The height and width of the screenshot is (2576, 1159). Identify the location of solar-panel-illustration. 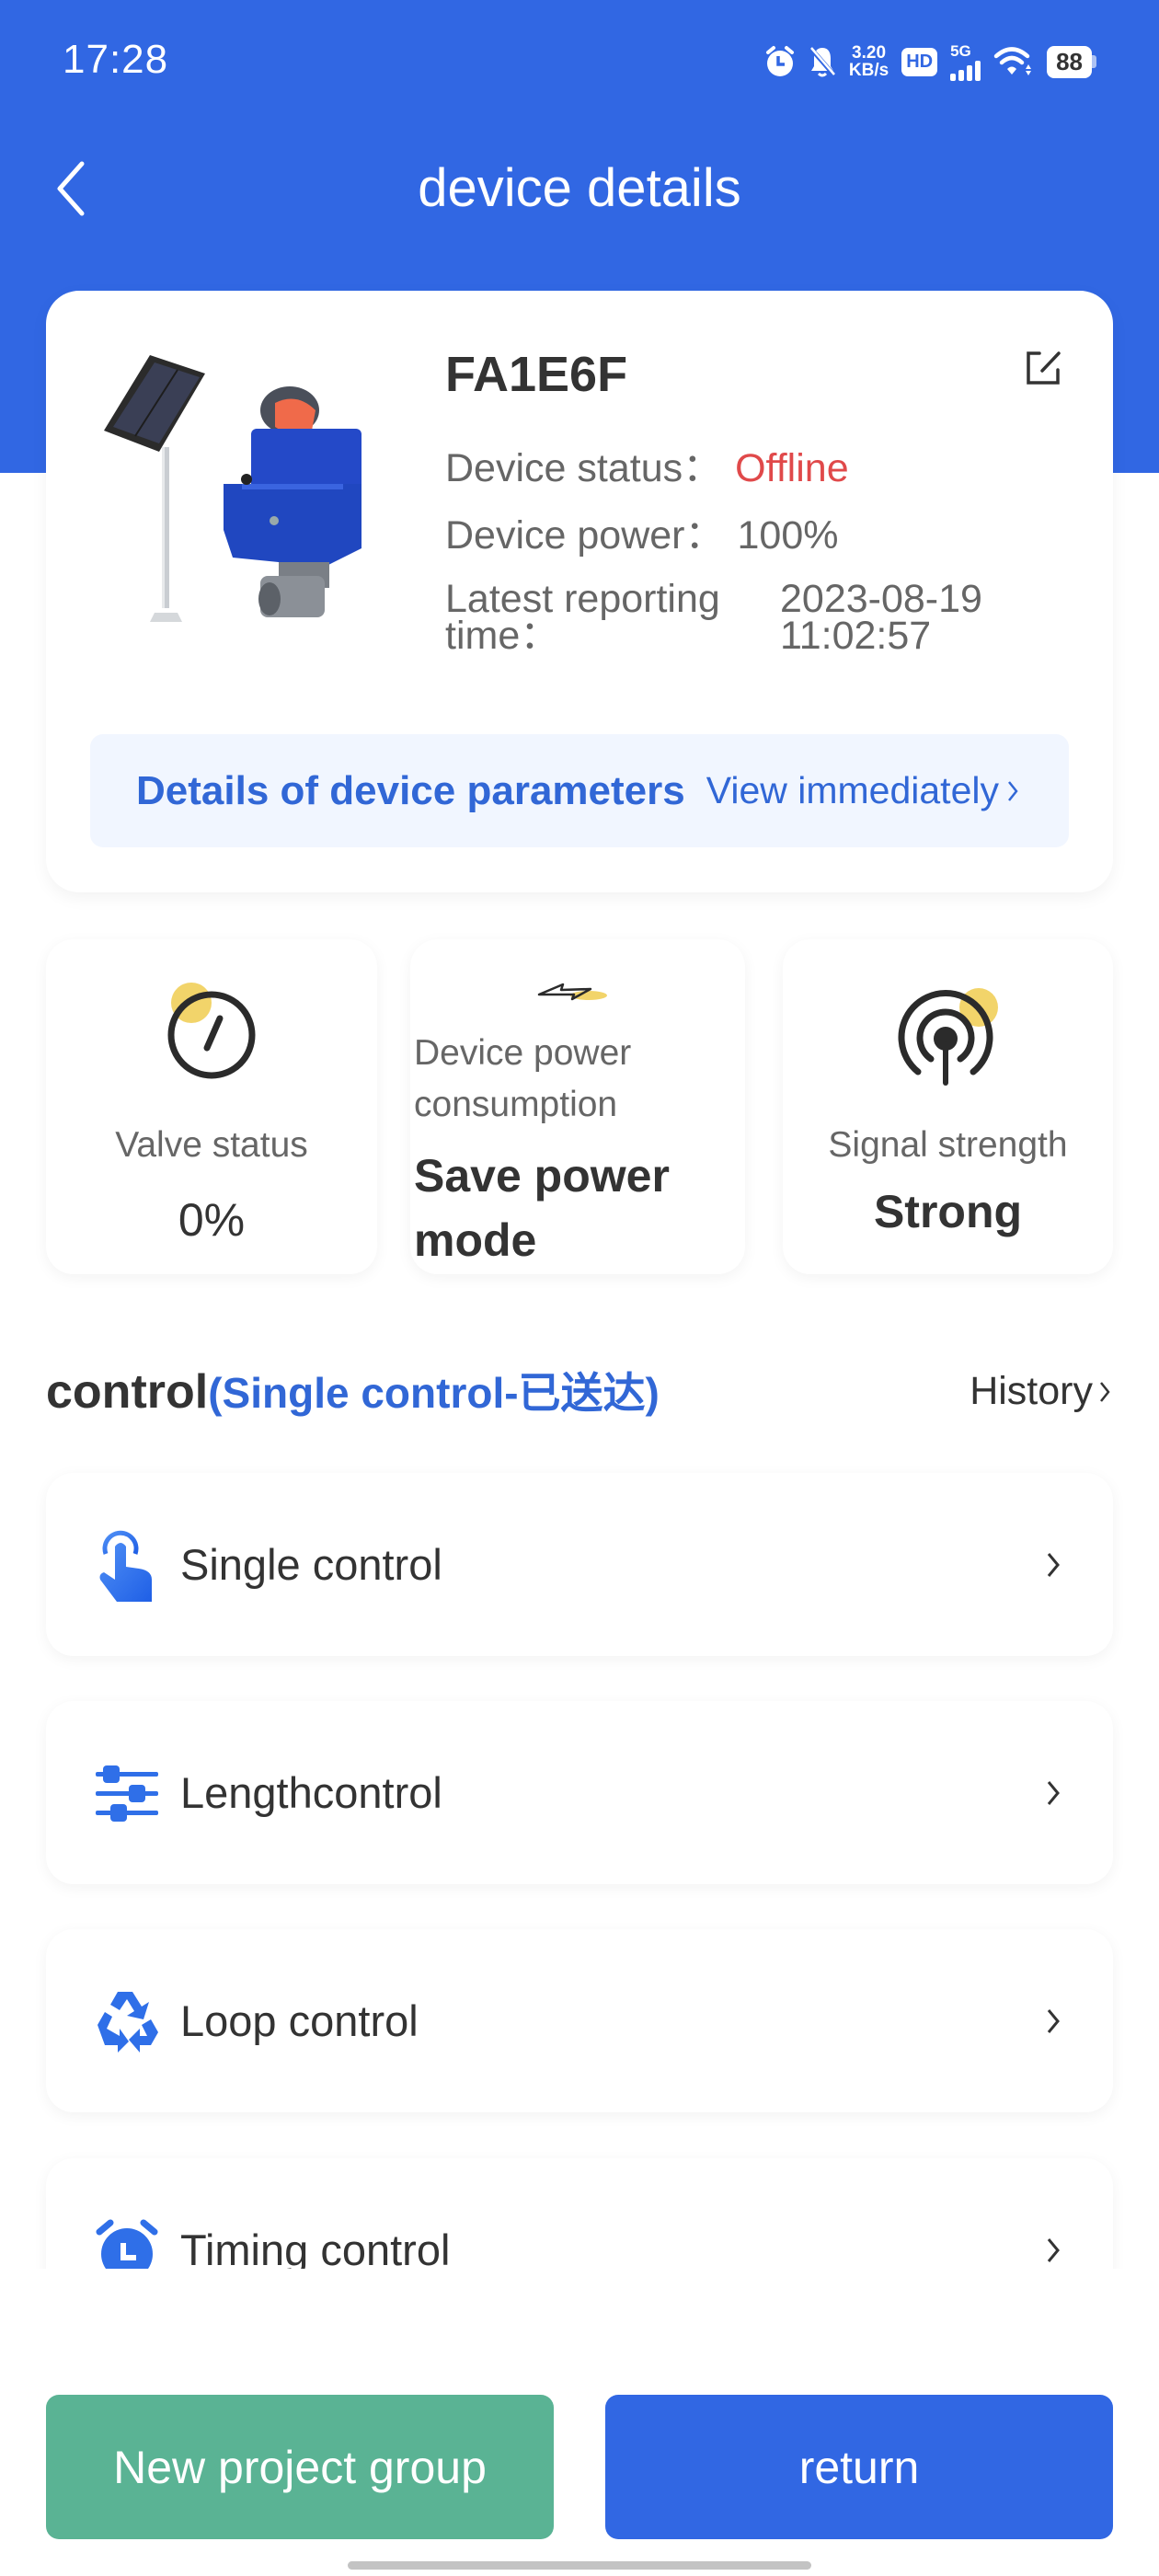
(154, 488).